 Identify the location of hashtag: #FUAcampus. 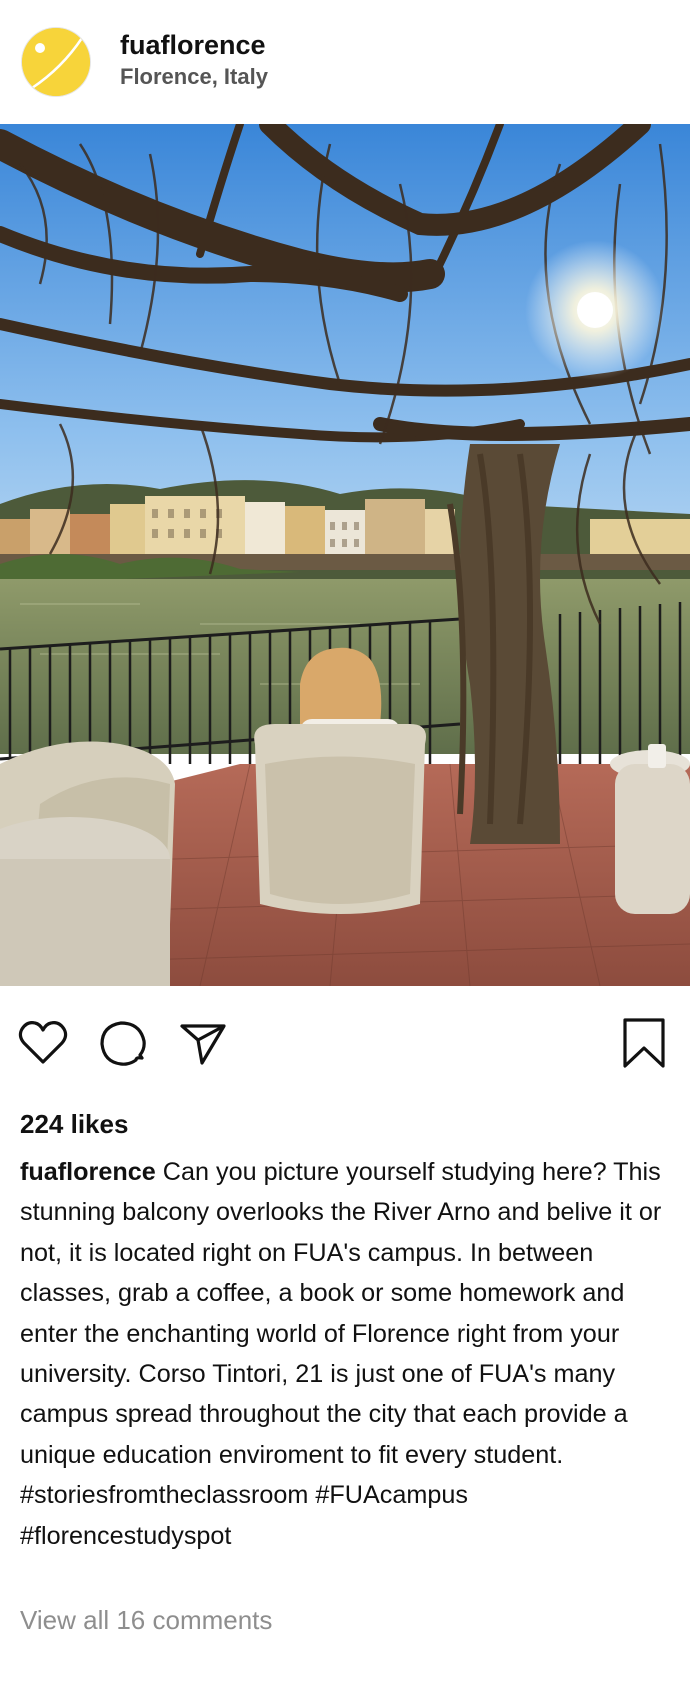
(391, 1495).